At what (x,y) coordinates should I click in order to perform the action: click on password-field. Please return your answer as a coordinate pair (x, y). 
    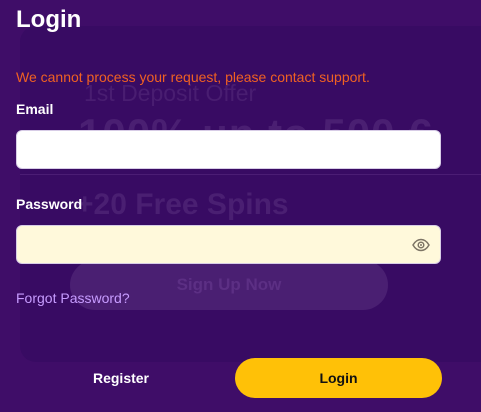
    Looking at the image, I should click on (228, 244).